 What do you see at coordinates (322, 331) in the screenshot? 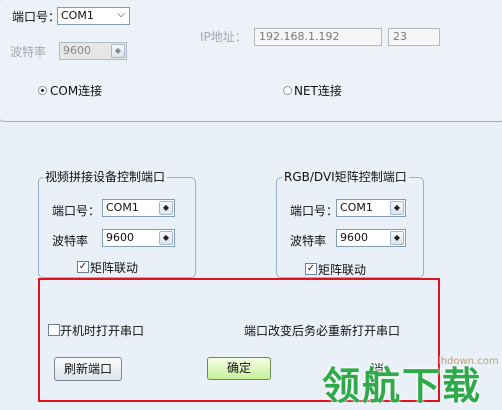
I see `reopen-notice: 端口改变后务必重新打开串口` at bounding box center [322, 331].